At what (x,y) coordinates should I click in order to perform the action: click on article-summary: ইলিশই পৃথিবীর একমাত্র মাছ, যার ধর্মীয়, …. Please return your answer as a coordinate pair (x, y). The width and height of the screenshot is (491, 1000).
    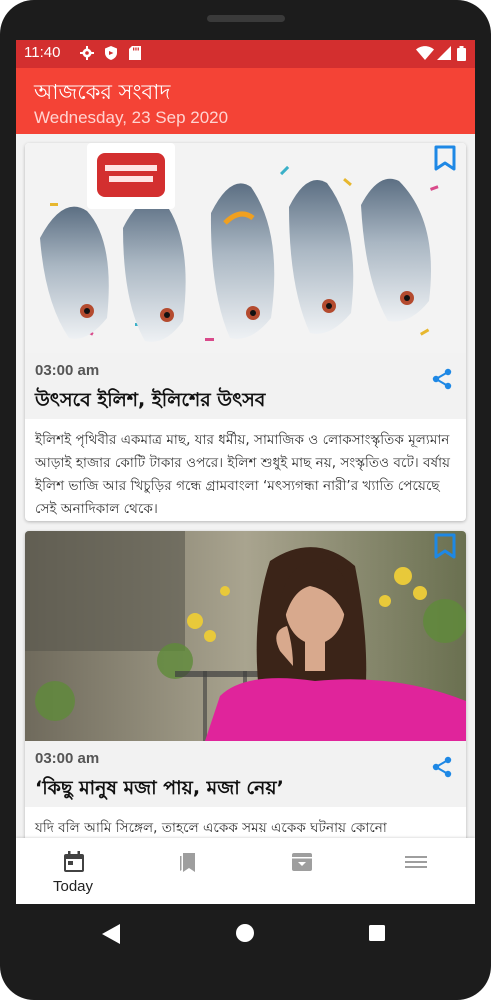
    Looking at the image, I should click on (243, 474).